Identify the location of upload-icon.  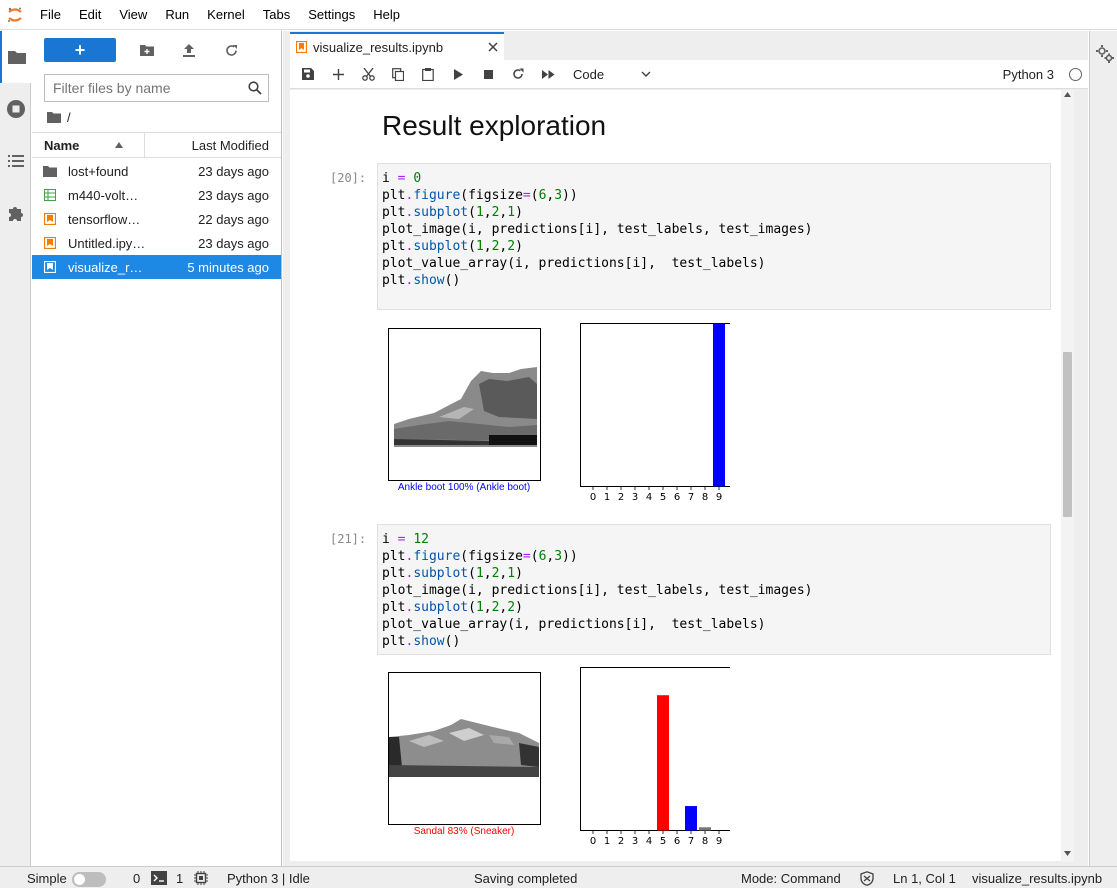
(189, 50).